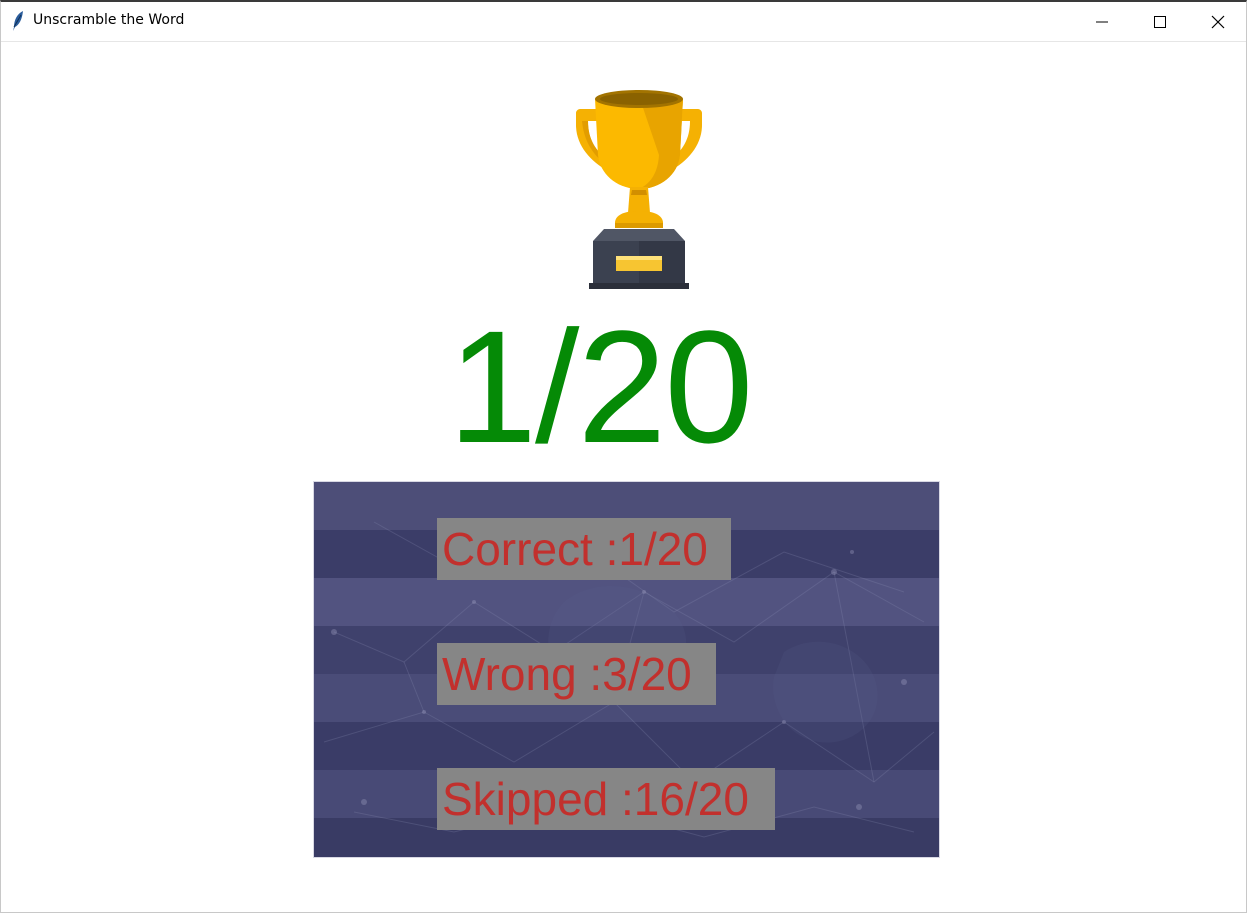  Describe the element at coordinates (576, 674) in the screenshot. I see `wrong-count-label: Wrong :3/20` at that location.